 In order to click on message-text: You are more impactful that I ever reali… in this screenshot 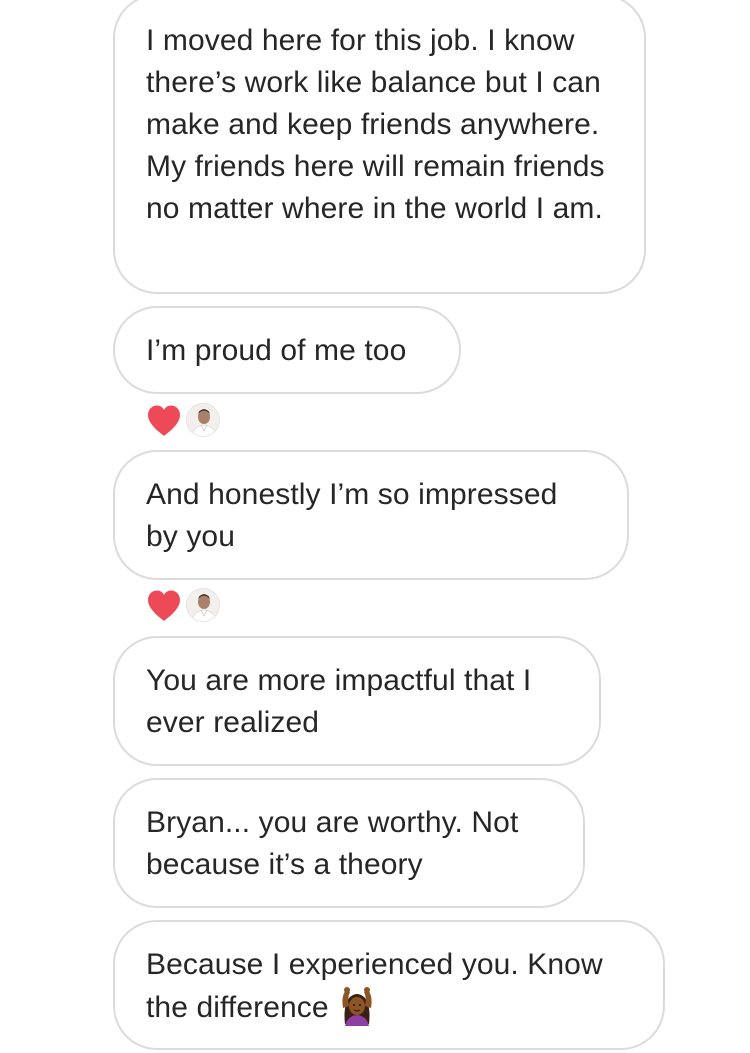, I will do `click(339, 701)`.